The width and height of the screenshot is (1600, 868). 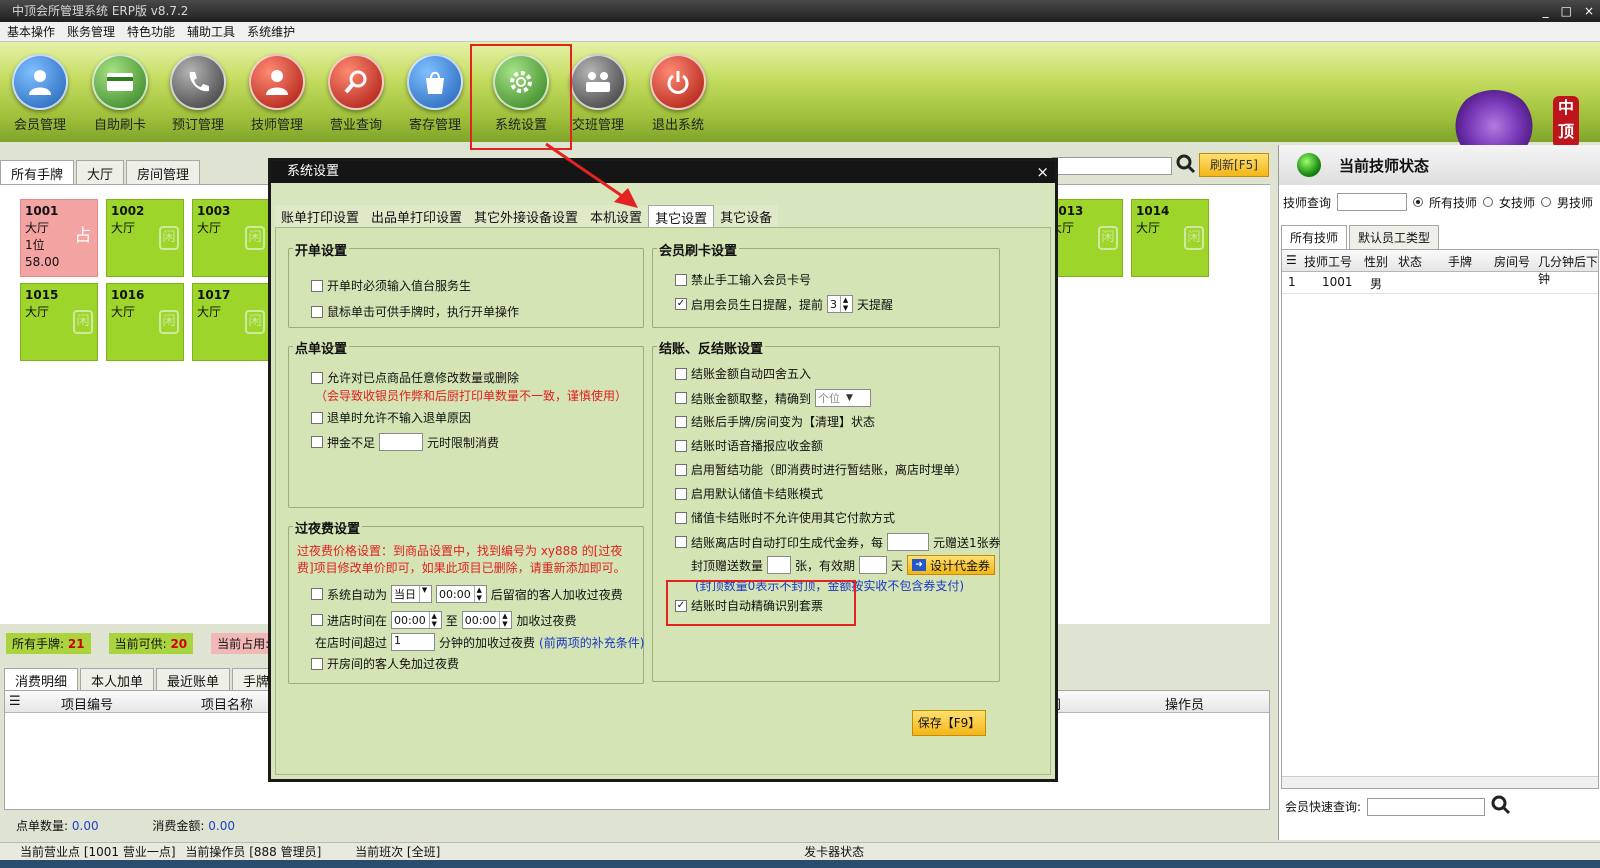 I want to click on chk-no-return-reason: 退单时允许不输入退单原因, so click(x=391, y=417).